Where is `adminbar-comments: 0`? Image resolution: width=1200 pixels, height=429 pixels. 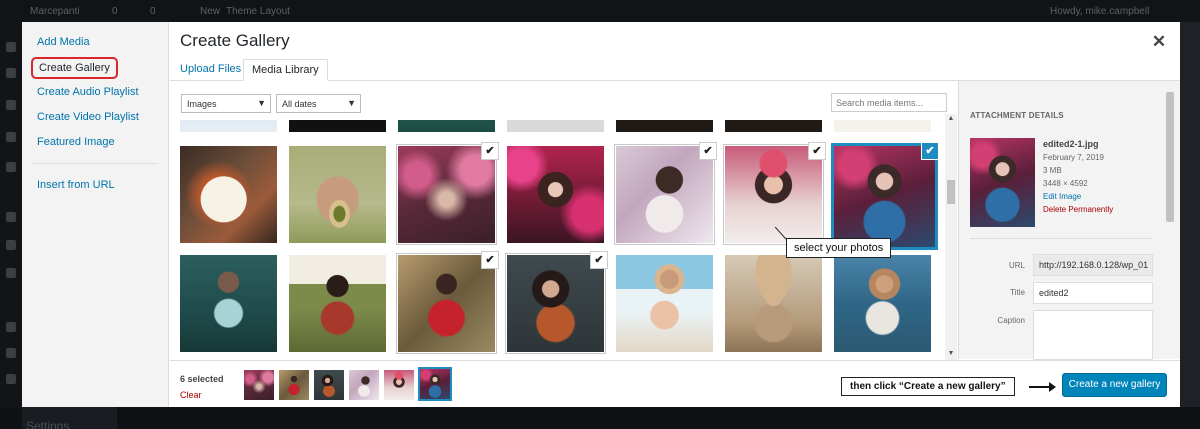 adminbar-comments: 0 is located at coordinates (153, 11).